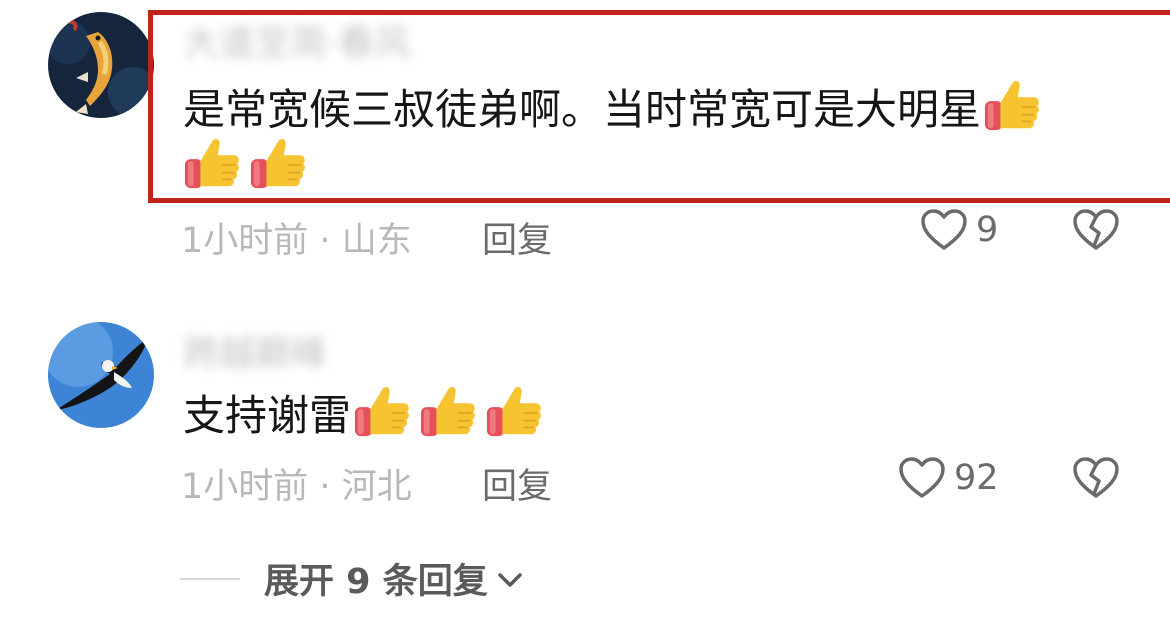  I want to click on comment-username: 跨越巅峰, so click(255, 350).